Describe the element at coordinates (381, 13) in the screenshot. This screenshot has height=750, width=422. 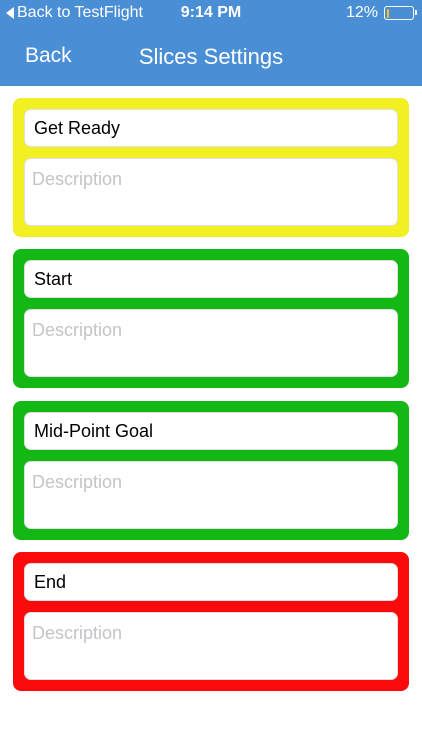
I see `battery-status: 12%` at that location.